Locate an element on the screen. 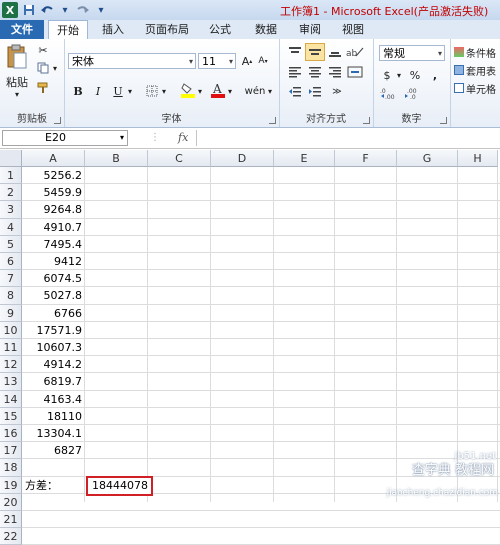 This screenshot has width=500, height=545. borders-icon is located at coordinates (152, 91).